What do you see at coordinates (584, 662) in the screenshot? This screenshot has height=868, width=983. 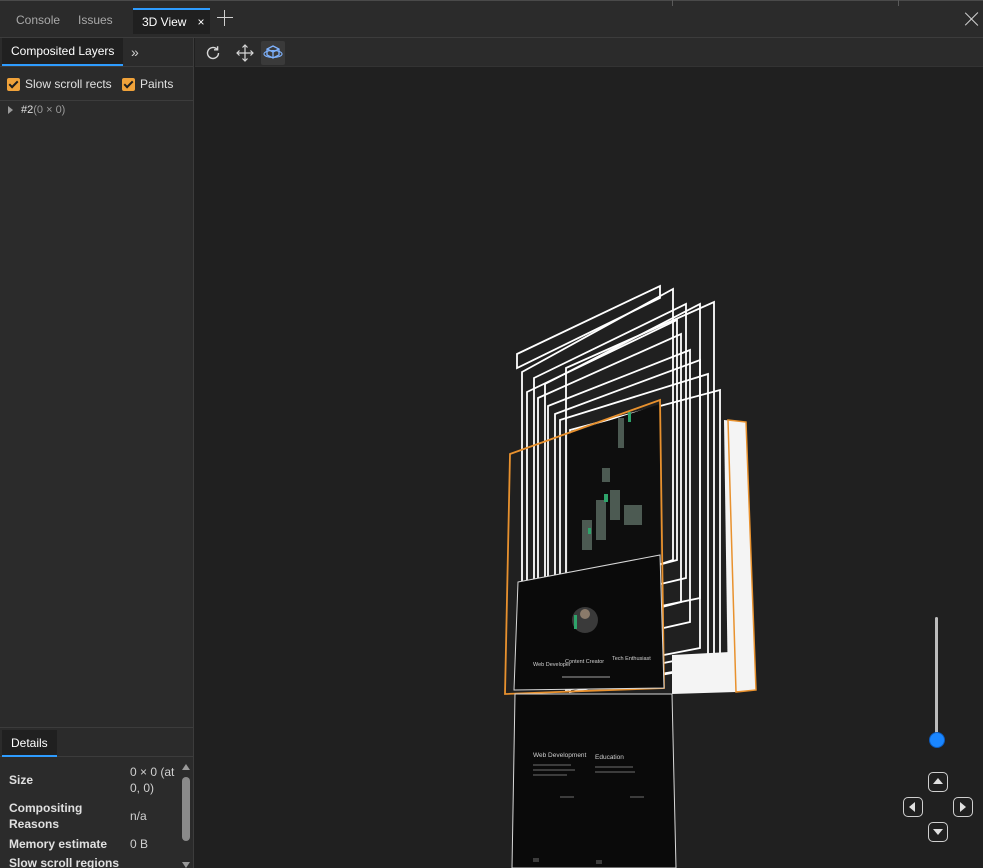 I see `nav-content-creator: Content Creator` at bounding box center [584, 662].